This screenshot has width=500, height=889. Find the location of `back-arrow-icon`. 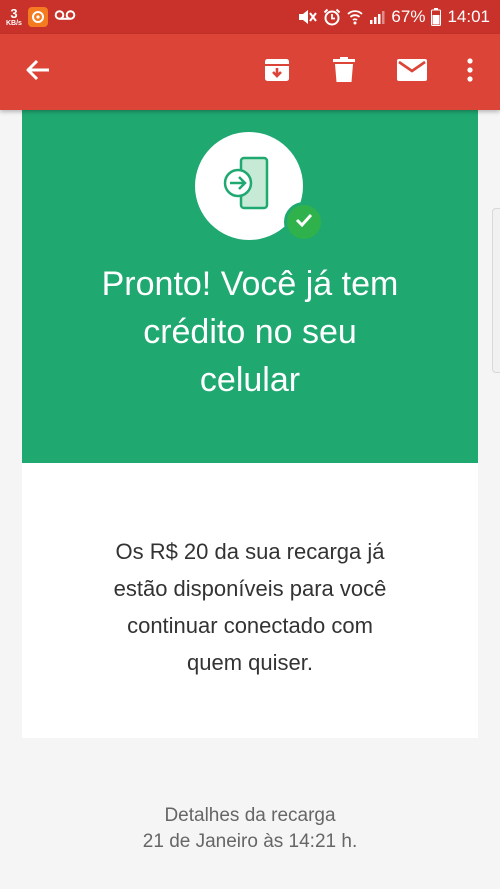

back-arrow-icon is located at coordinates (38, 72).